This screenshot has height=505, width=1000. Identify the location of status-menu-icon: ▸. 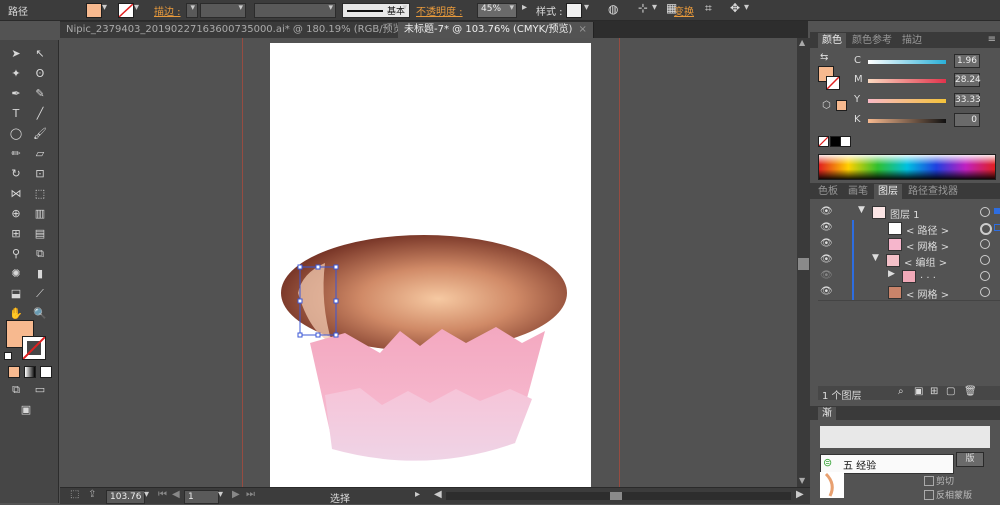
(417, 494).